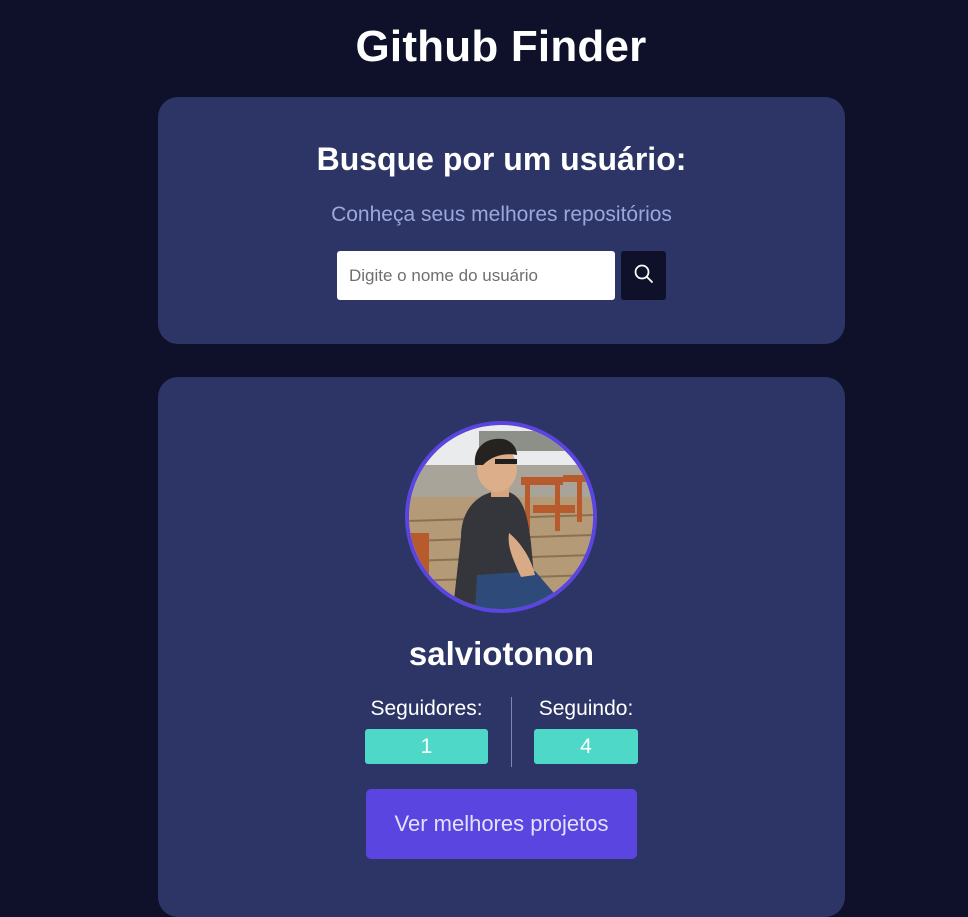 The image size is (968, 917). Describe the element at coordinates (586, 746) in the screenshot. I see `following-count: 4` at that location.